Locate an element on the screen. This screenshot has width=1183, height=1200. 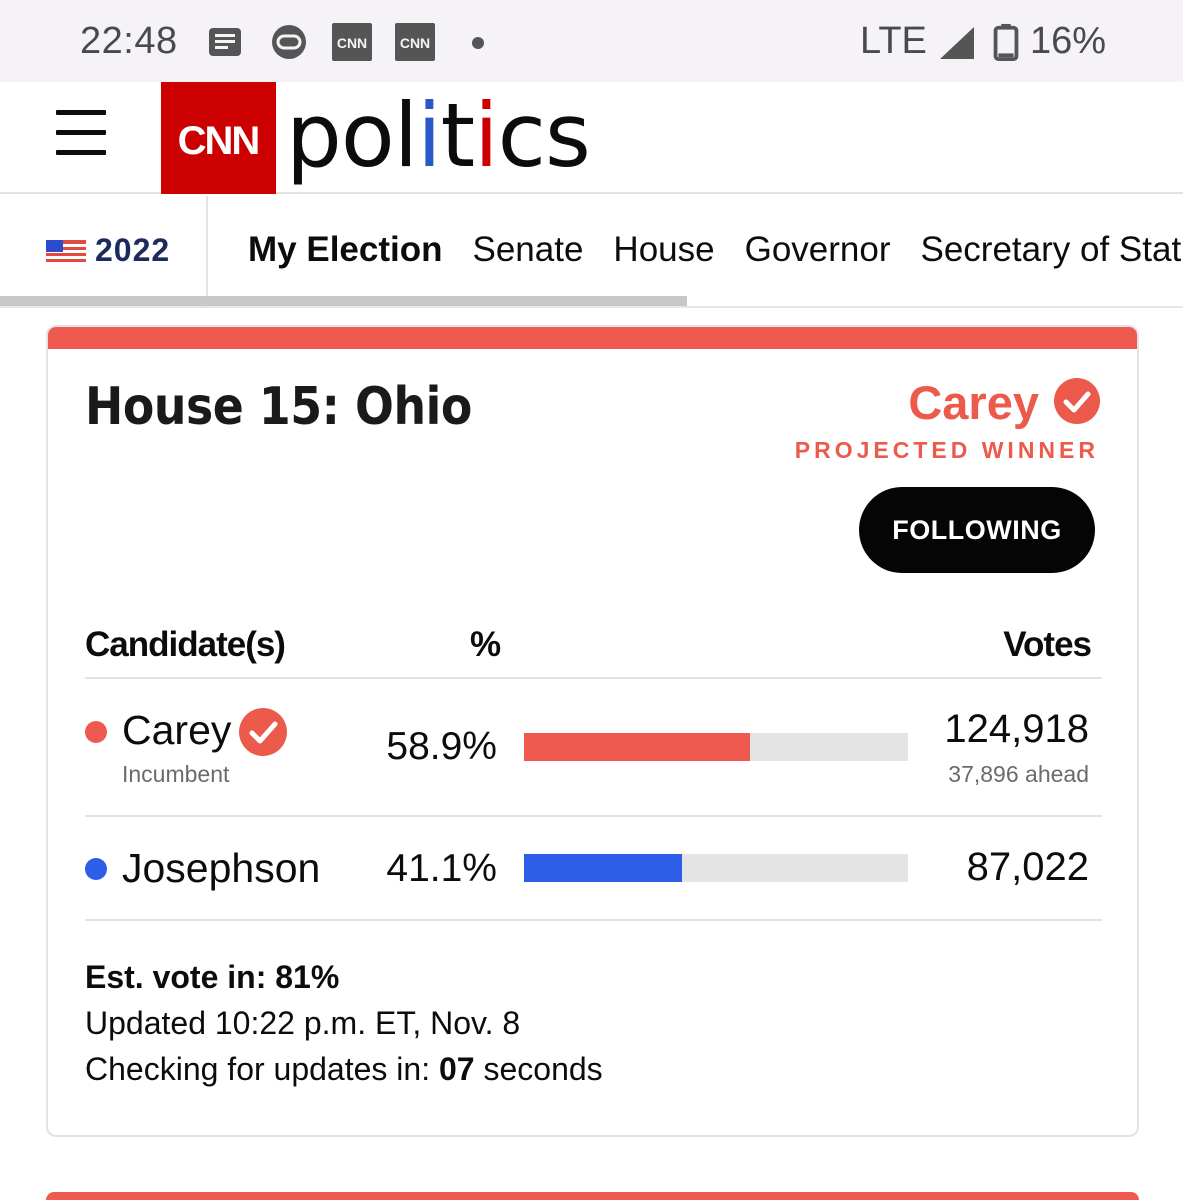
more-notifications-dot is located at coordinates (478, 43).